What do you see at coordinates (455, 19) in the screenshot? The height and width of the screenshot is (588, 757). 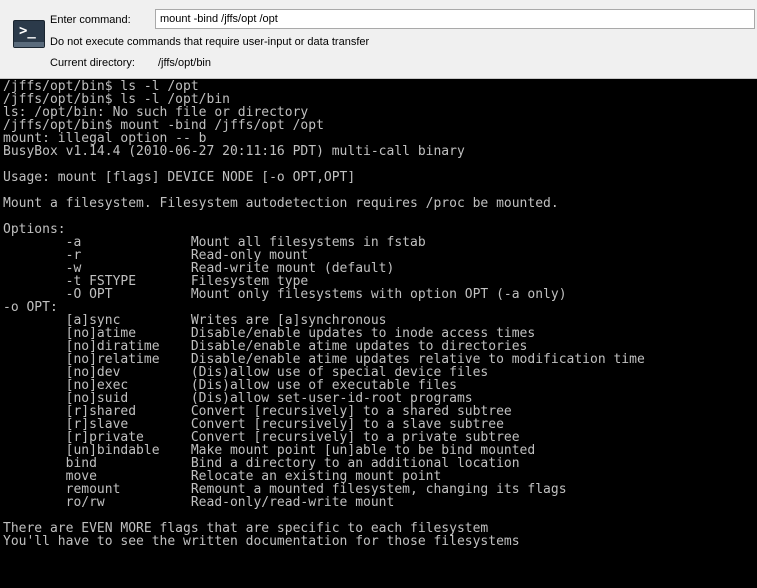 I see `command-input: mount -bind /jffs/opt /opt` at bounding box center [455, 19].